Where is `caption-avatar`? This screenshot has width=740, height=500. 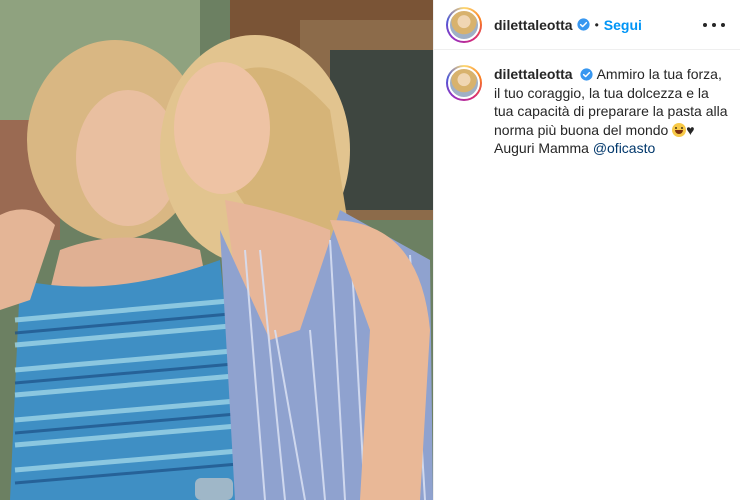 caption-avatar is located at coordinates (464, 83).